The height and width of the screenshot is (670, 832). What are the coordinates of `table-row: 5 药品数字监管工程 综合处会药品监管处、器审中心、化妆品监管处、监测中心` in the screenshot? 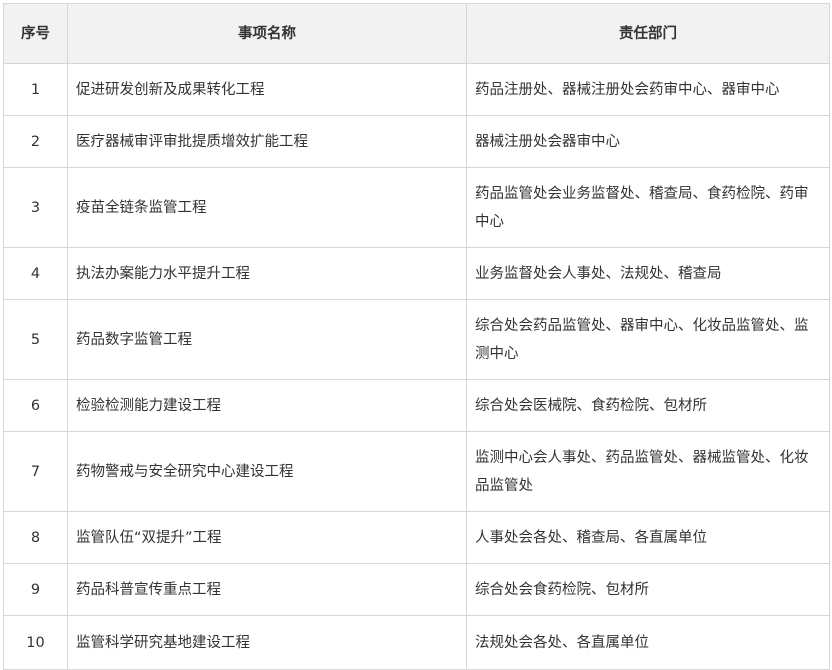 It's located at (416, 339).